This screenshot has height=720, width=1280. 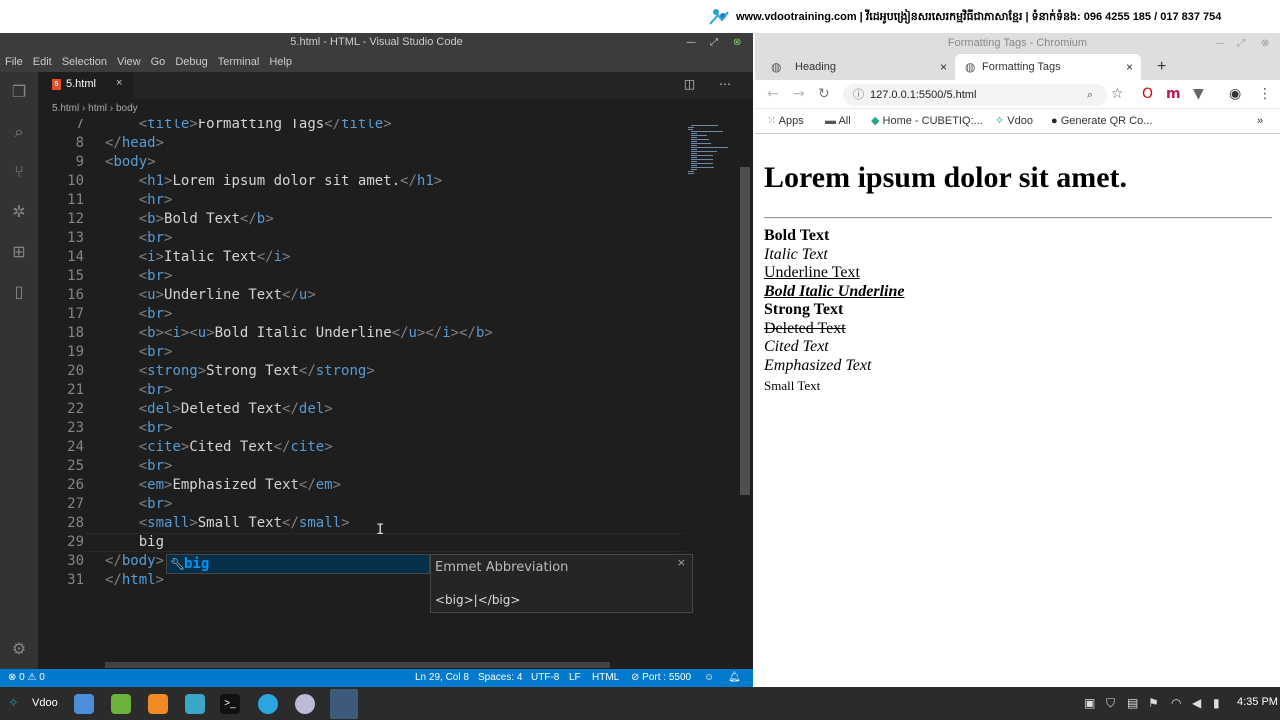 What do you see at coordinates (158, 62) in the screenshot?
I see `menu-go: Go` at bounding box center [158, 62].